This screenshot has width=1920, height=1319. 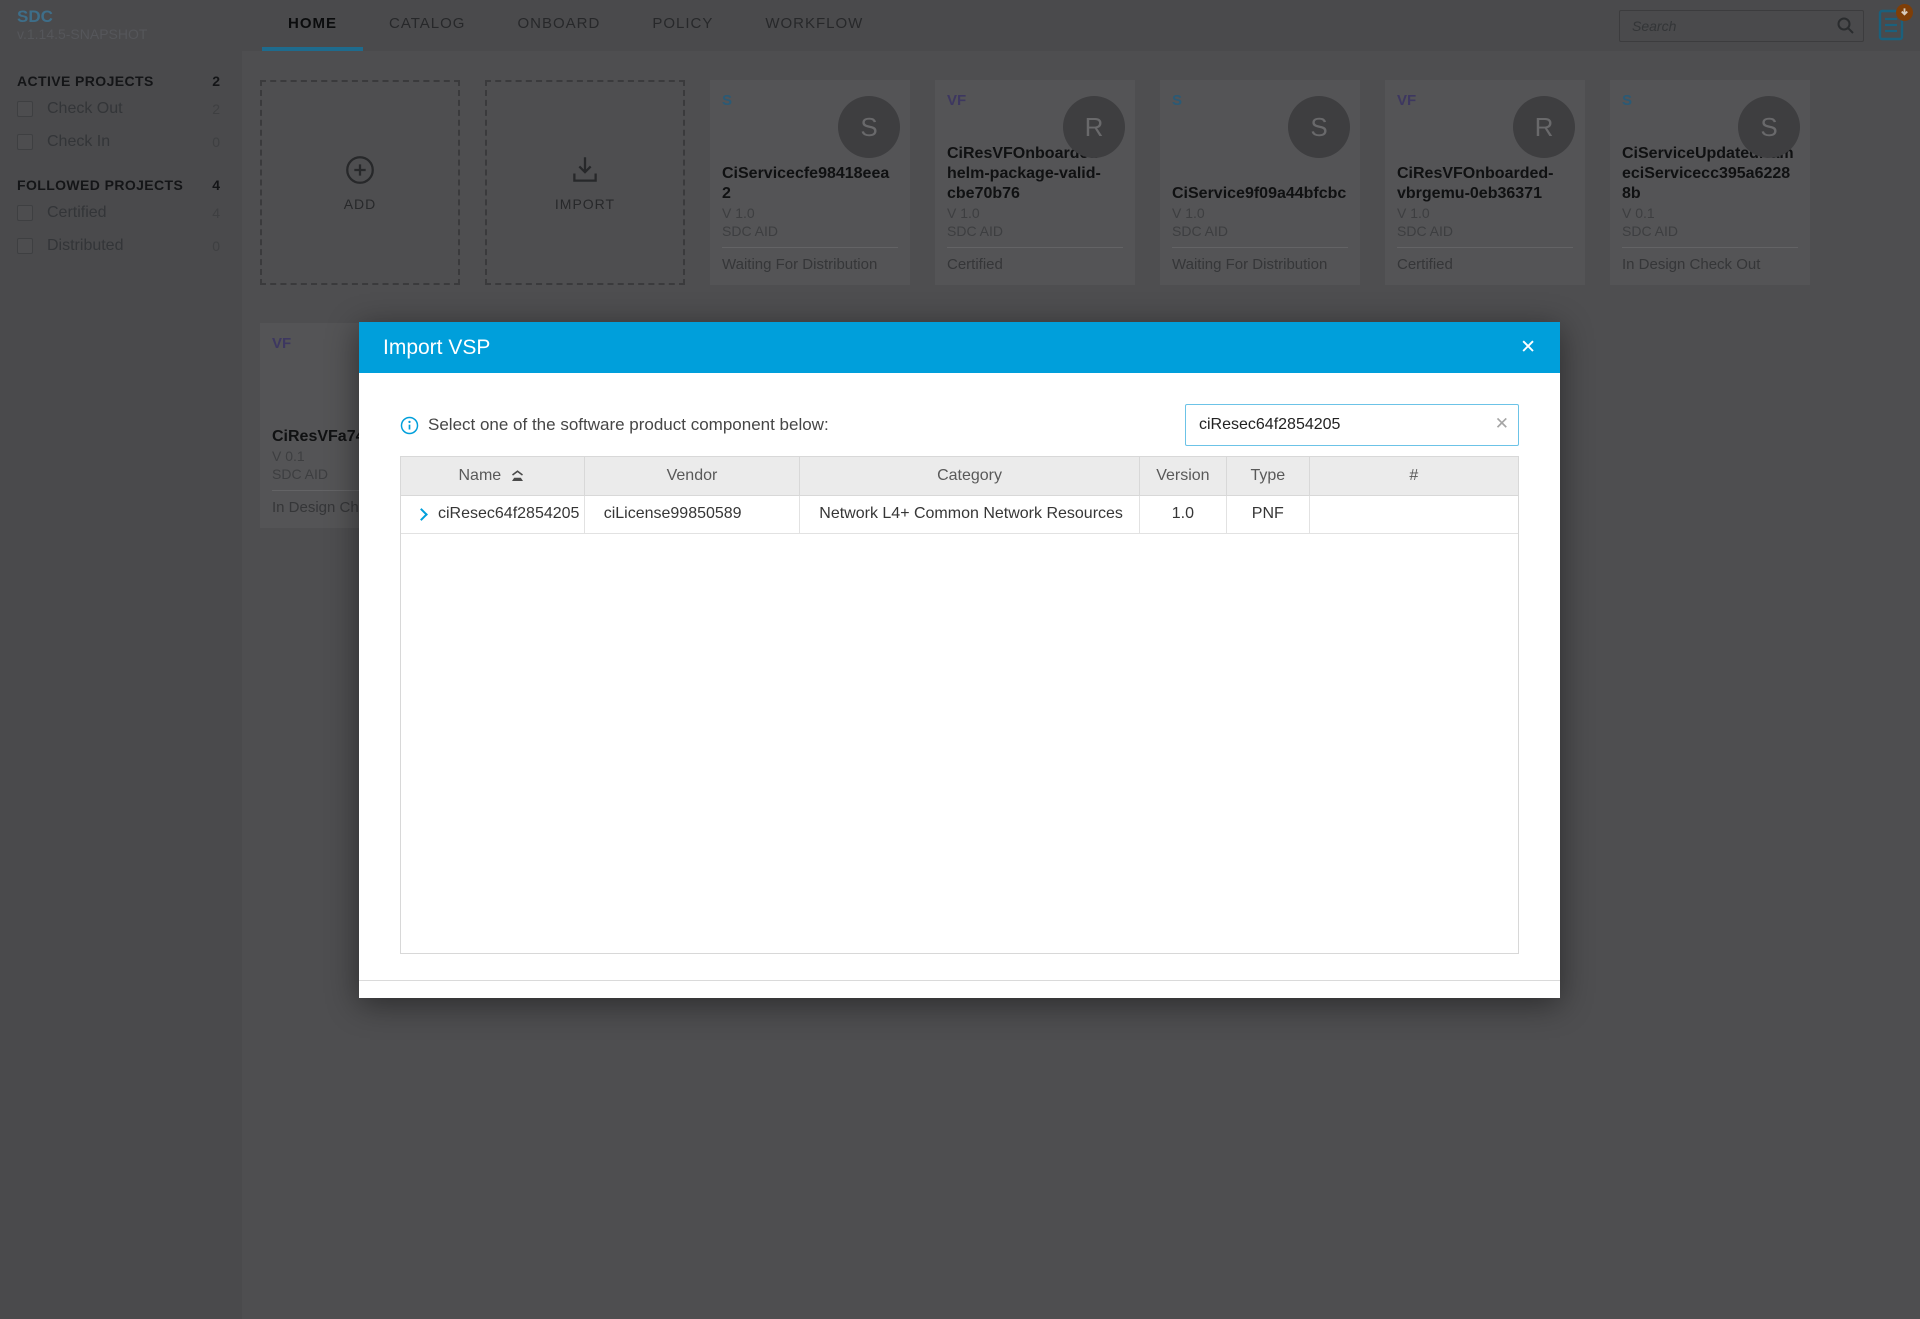 I want to click on download-badge-icon, so click(x=1904, y=12).